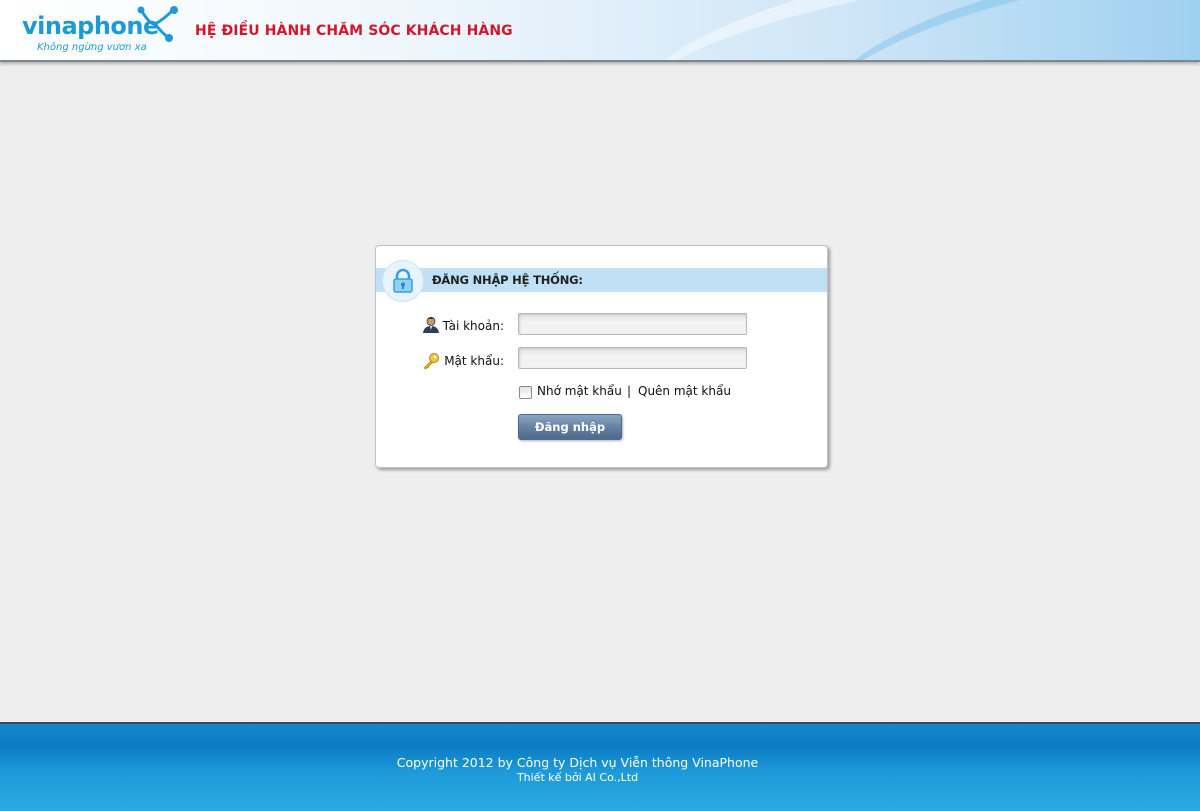 This screenshot has width=1200, height=811. I want to click on lock-icon-badge, so click(403, 281).